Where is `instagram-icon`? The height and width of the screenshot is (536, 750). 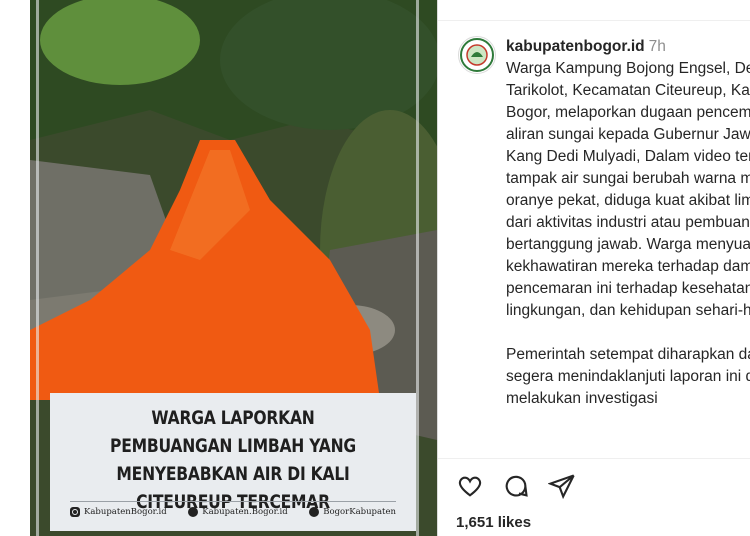
instagram-icon is located at coordinates (75, 512).